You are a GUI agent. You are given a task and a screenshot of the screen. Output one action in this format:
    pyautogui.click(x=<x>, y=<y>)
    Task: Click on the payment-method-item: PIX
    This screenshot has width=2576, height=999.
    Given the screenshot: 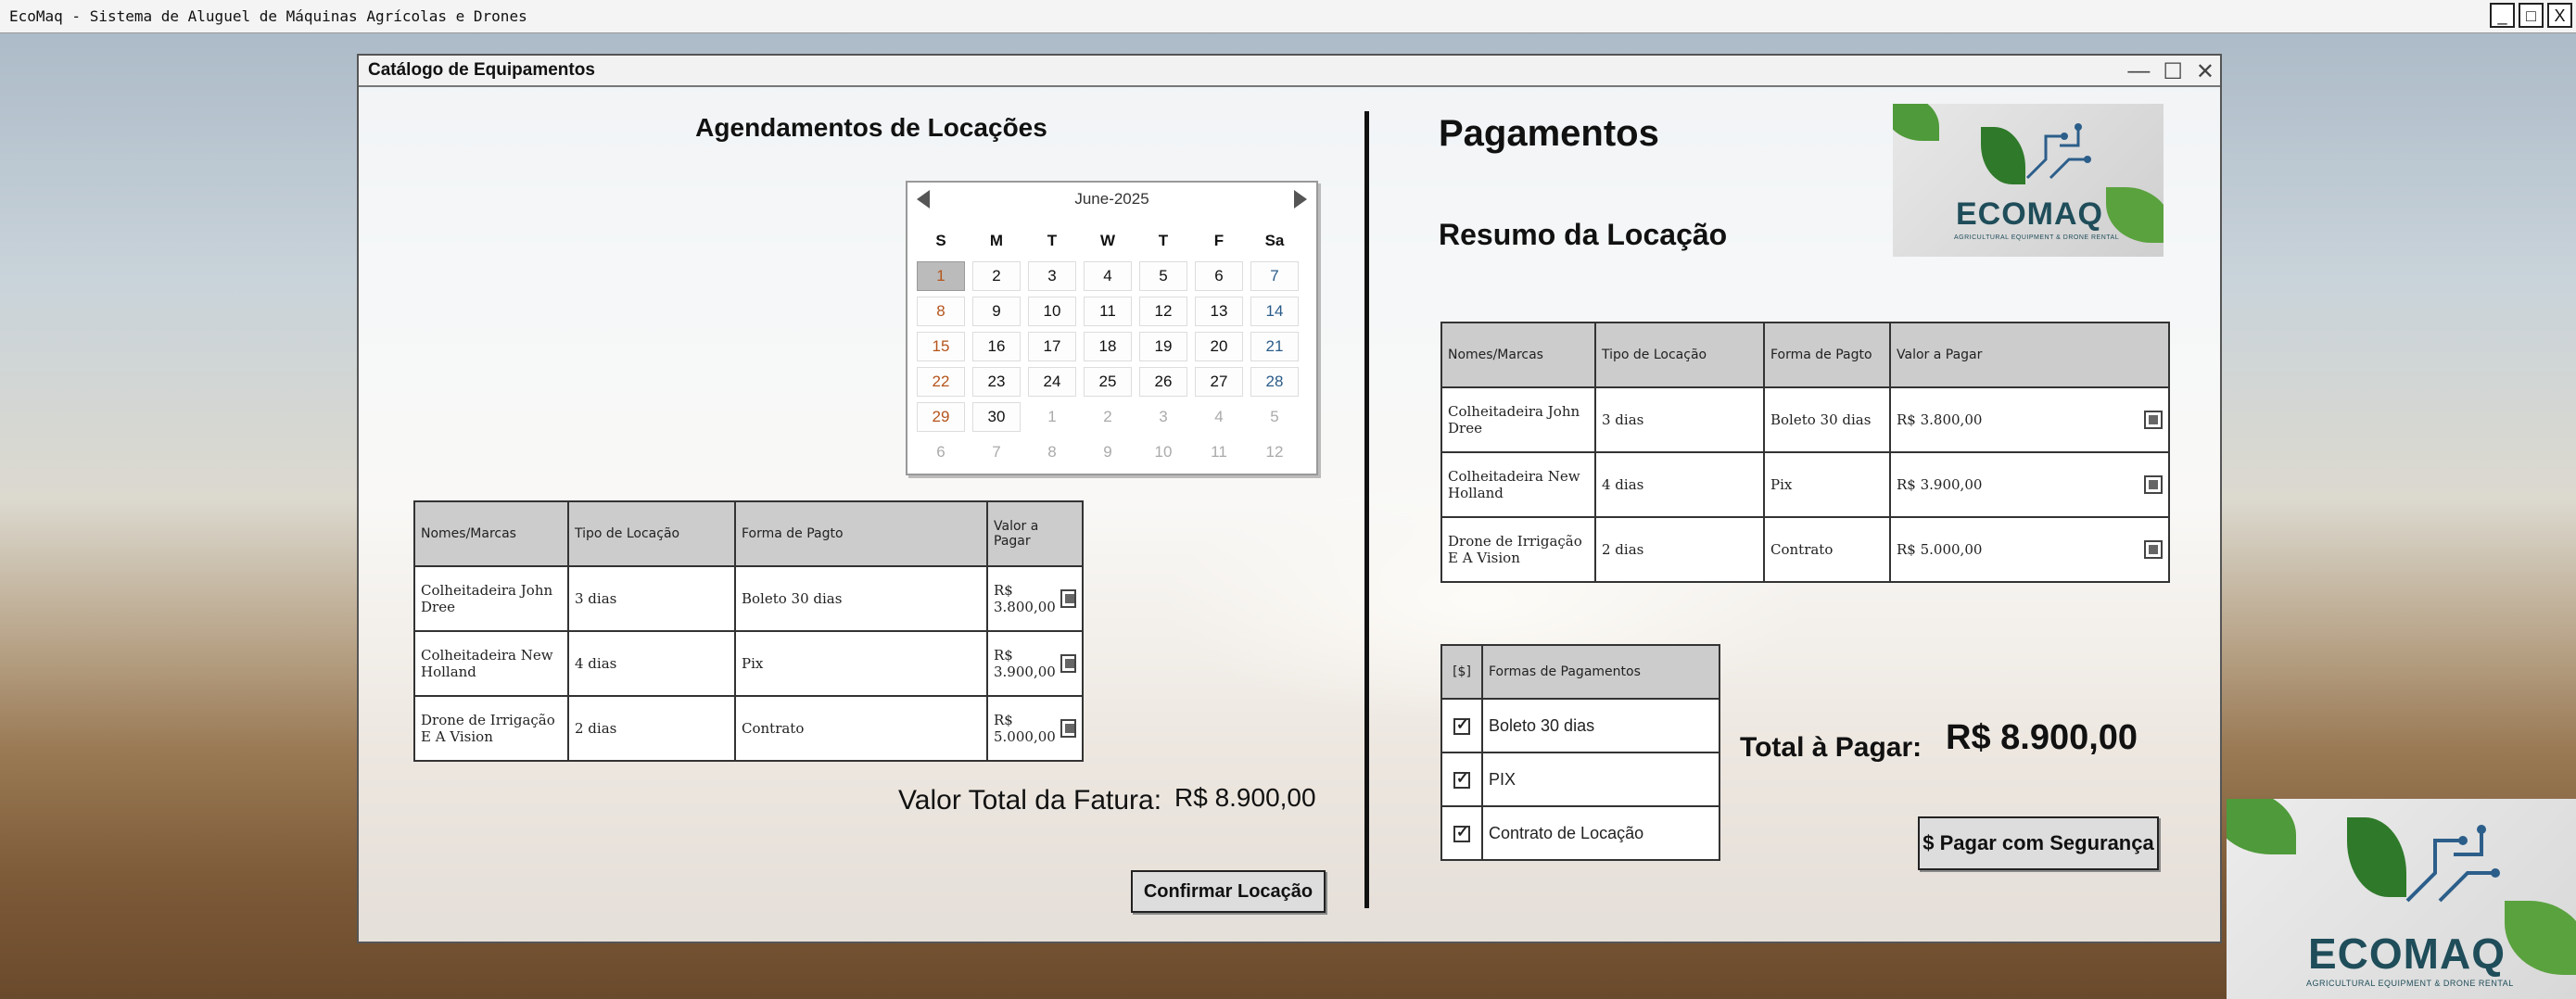 What is the action you would take?
    pyautogui.click(x=1600, y=780)
    